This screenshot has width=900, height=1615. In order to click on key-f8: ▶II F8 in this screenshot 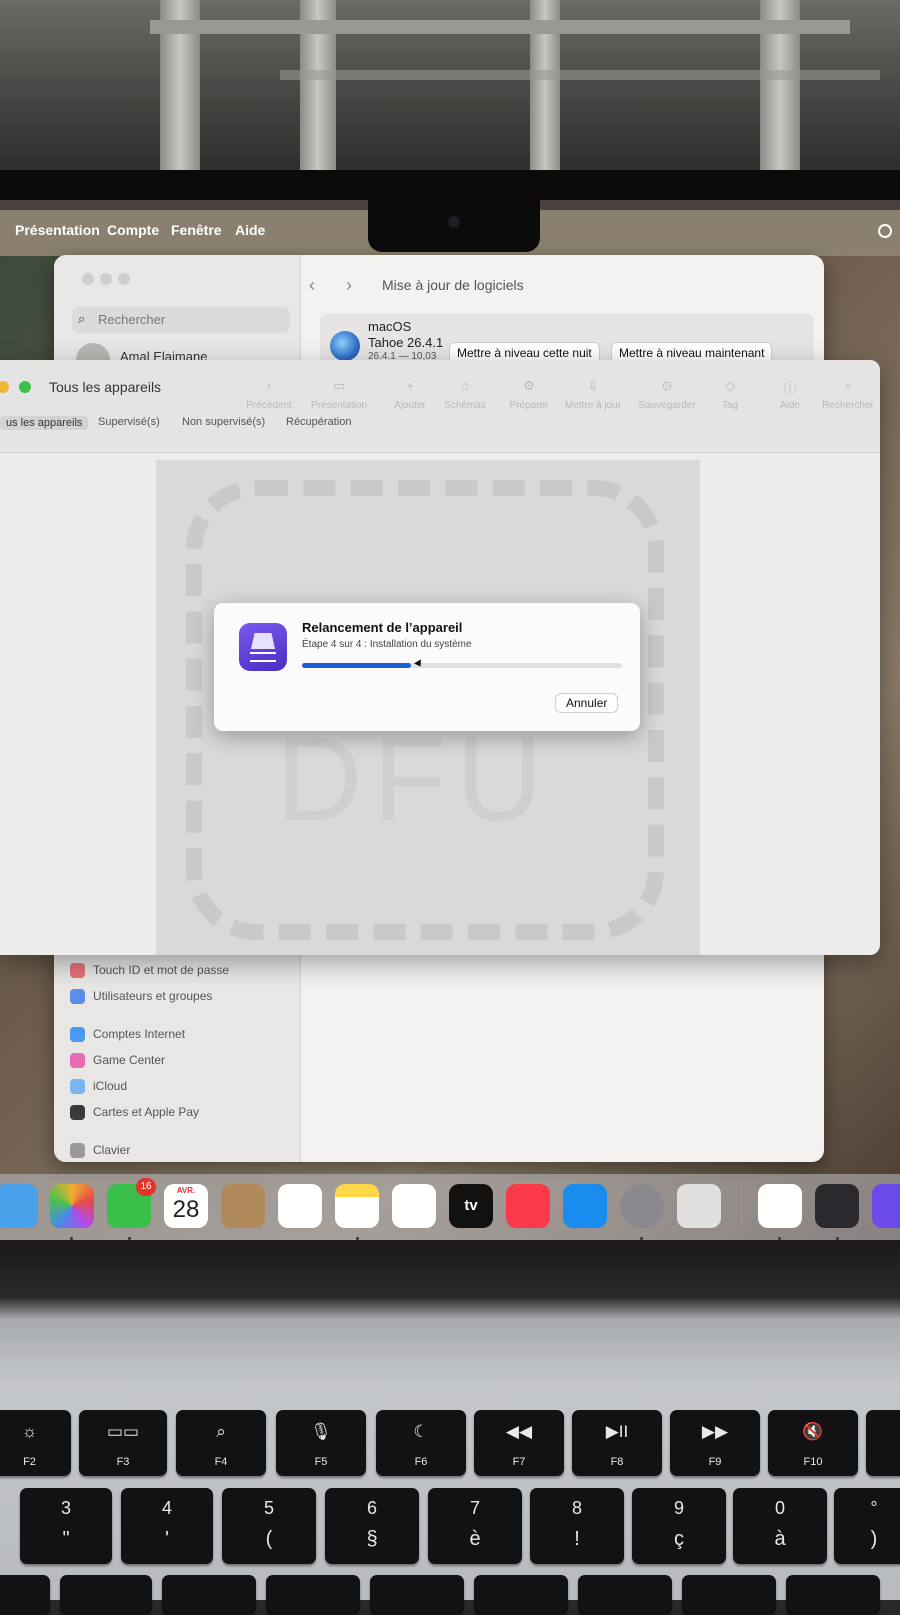, I will do `click(617, 1443)`.